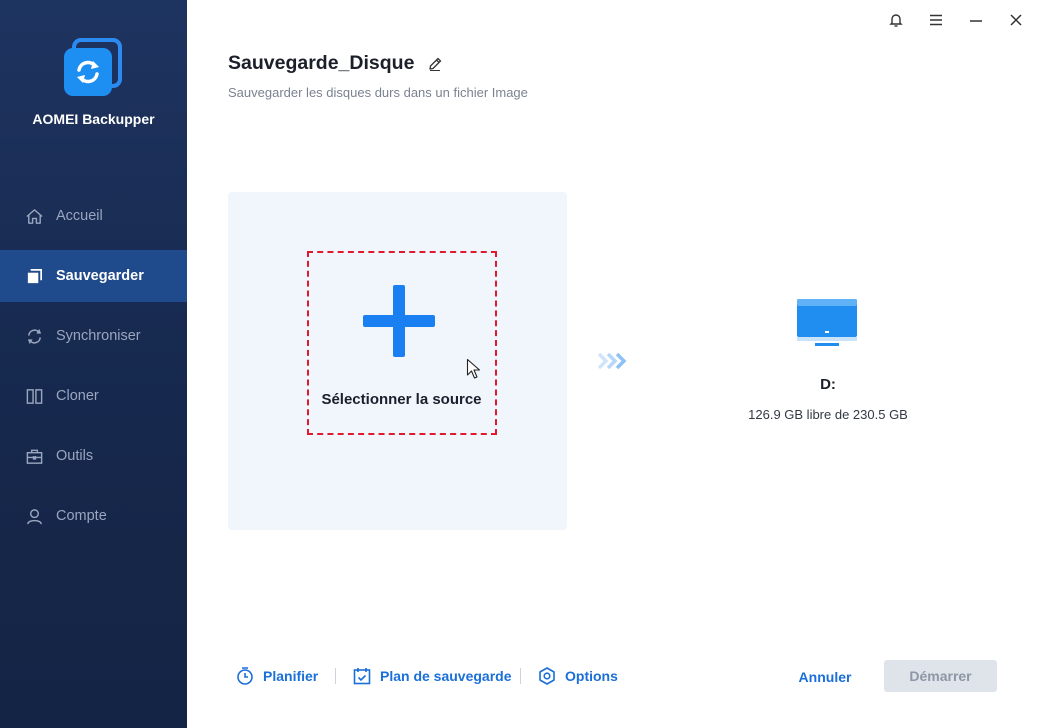 This screenshot has width=1037, height=728. I want to click on backup-scheme-label: Plan de sauvegarde, so click(446, 676).